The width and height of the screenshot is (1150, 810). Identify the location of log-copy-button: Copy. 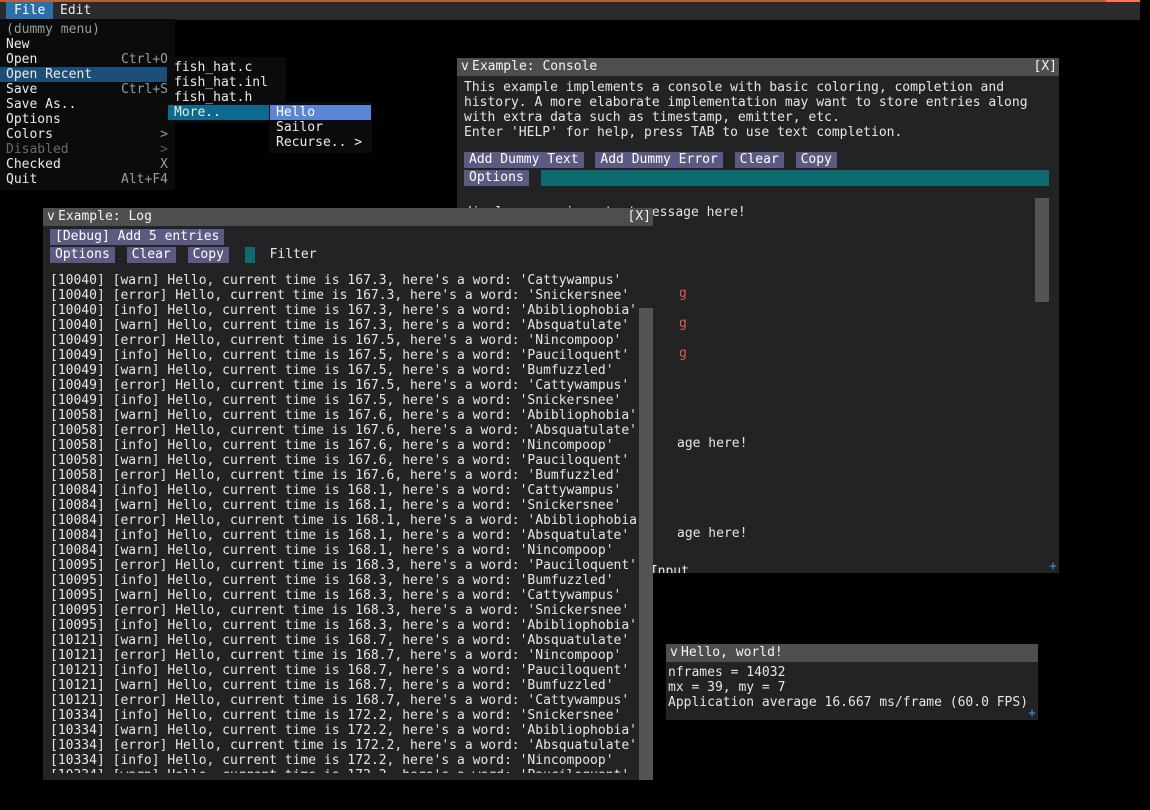
(208, 255).